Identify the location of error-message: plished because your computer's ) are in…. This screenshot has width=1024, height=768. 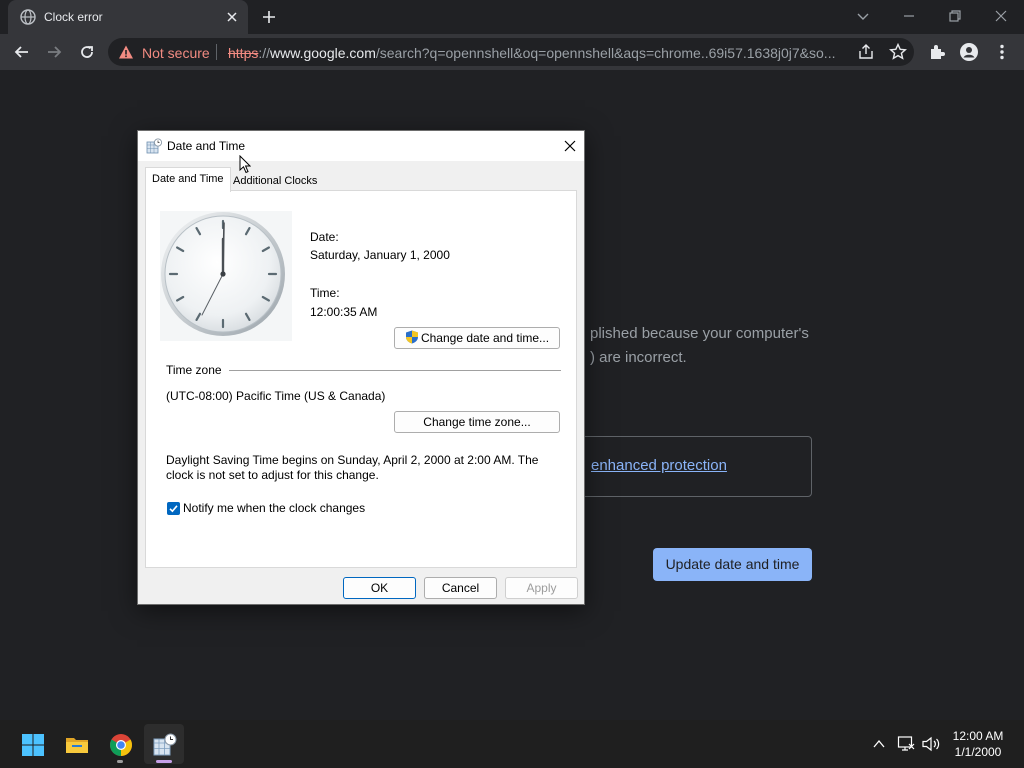
(699, 345).